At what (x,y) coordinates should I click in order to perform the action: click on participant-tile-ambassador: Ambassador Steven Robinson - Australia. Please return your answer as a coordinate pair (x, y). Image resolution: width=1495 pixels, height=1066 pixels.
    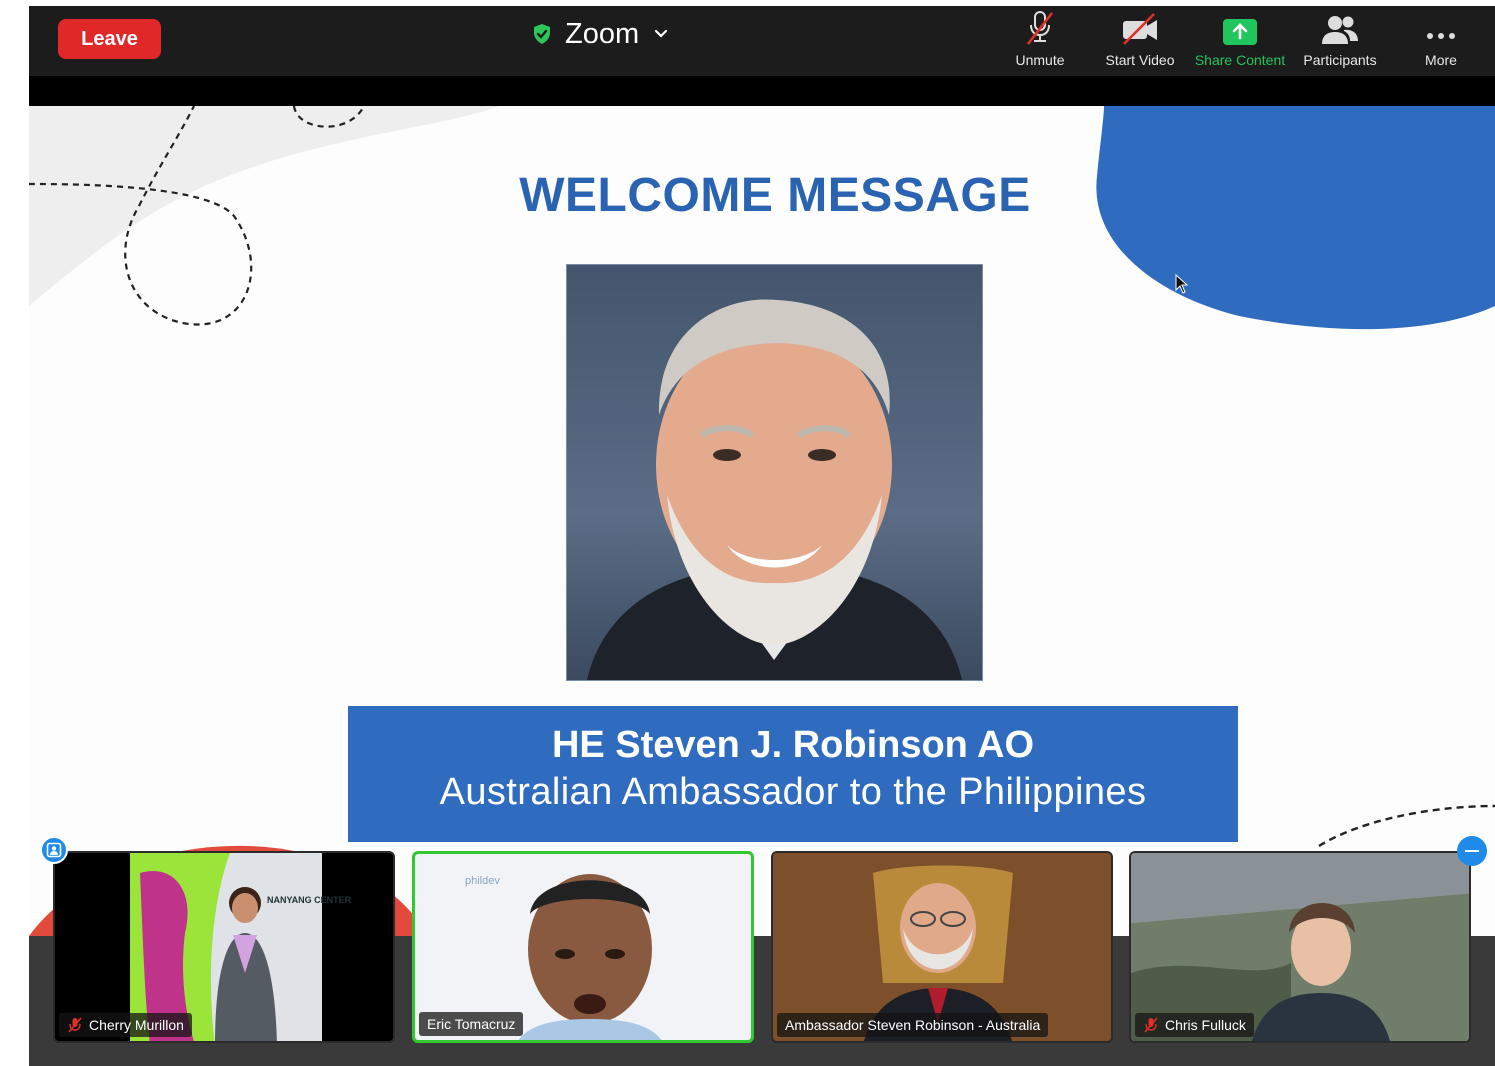
    Looking at the image, I should click on (942, 947).